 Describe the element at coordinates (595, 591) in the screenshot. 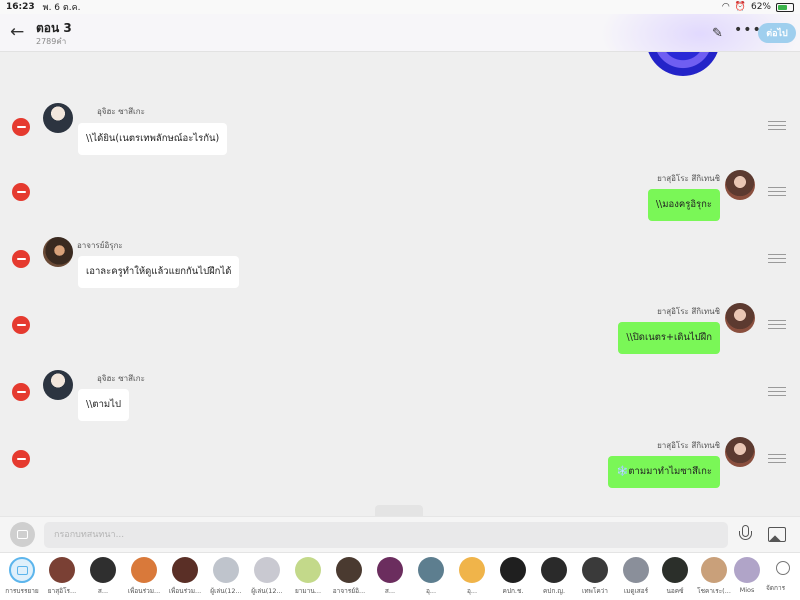

I see `character-name: เทพโคว่า` at that location.